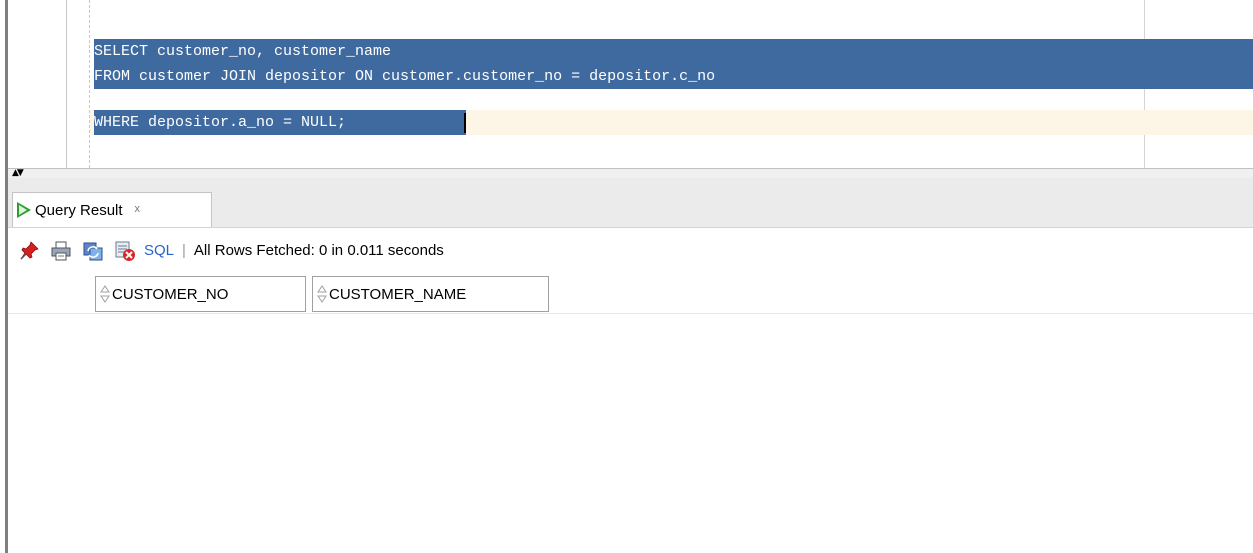 The height and width of the screenshot is (553, 1253). I want to click on fetch-status: All Rows Fetched: 0 in 0.011 seconds, so click(318, 250).